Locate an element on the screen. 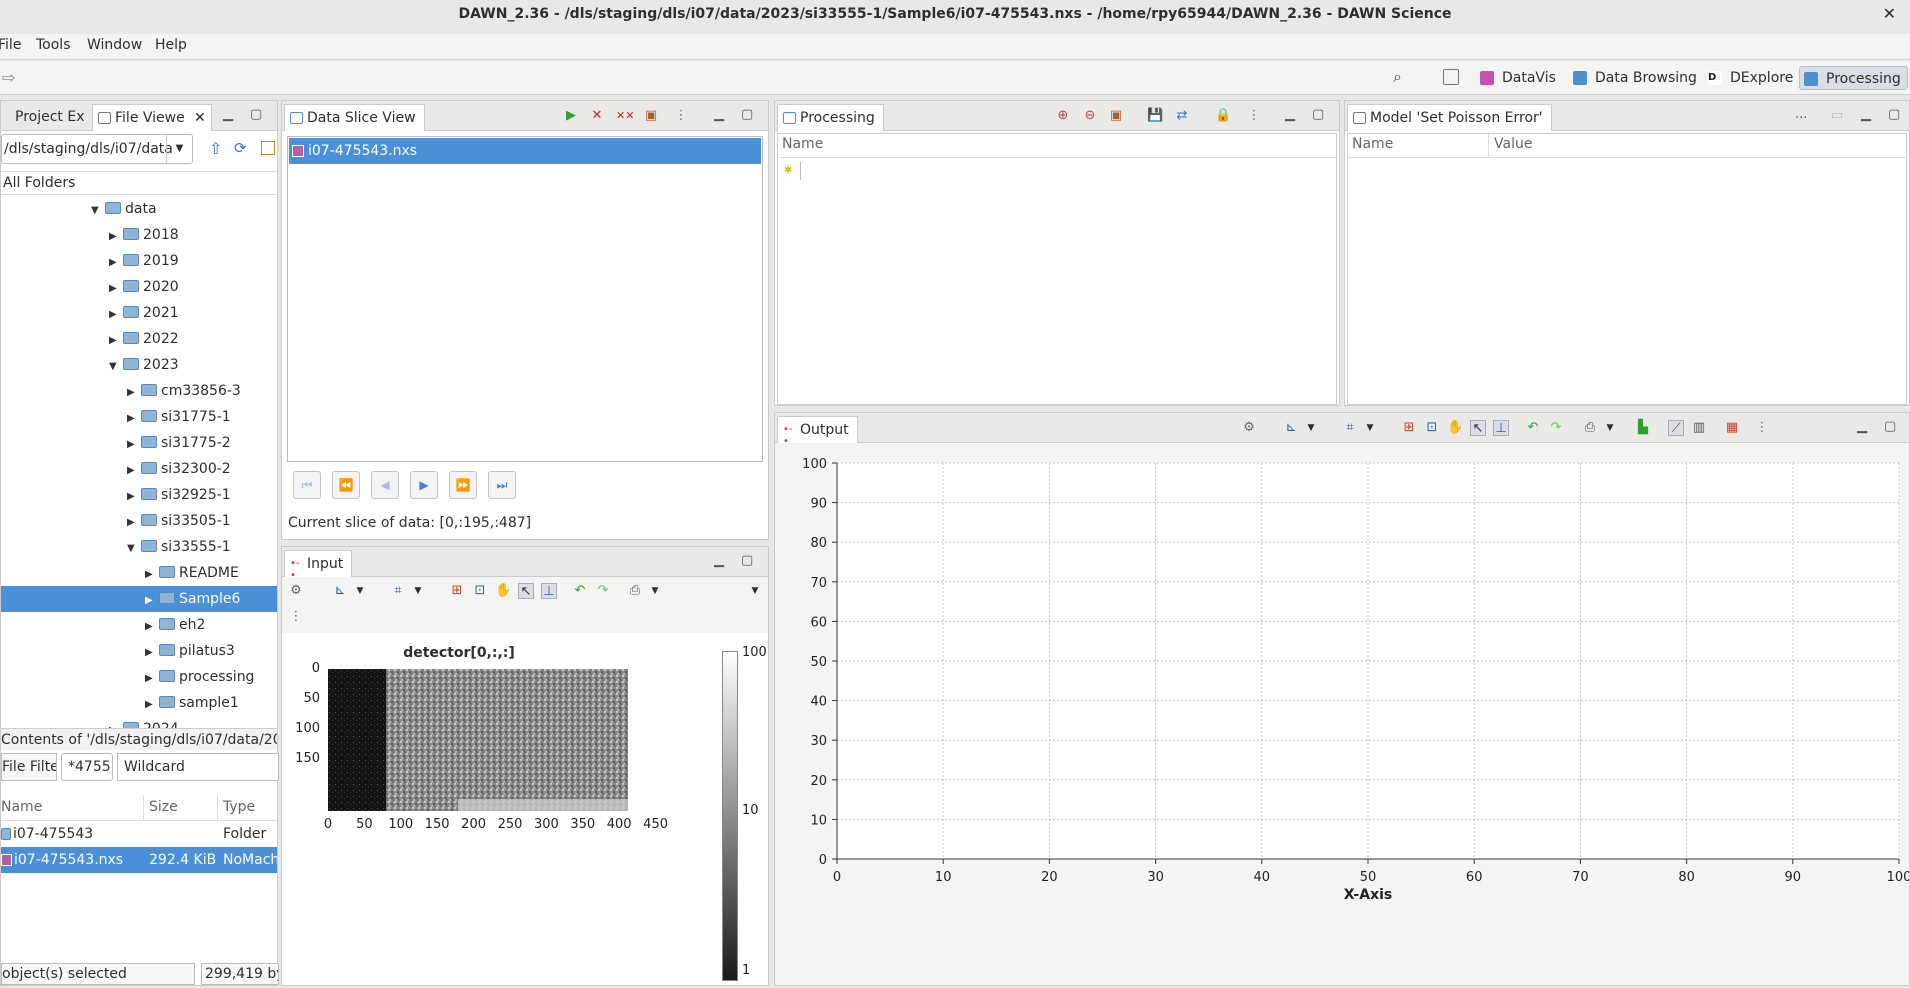 The height and width of the screenshot is (988, 1910). remove-icon: ✕ is located at coordinates (597, 116).